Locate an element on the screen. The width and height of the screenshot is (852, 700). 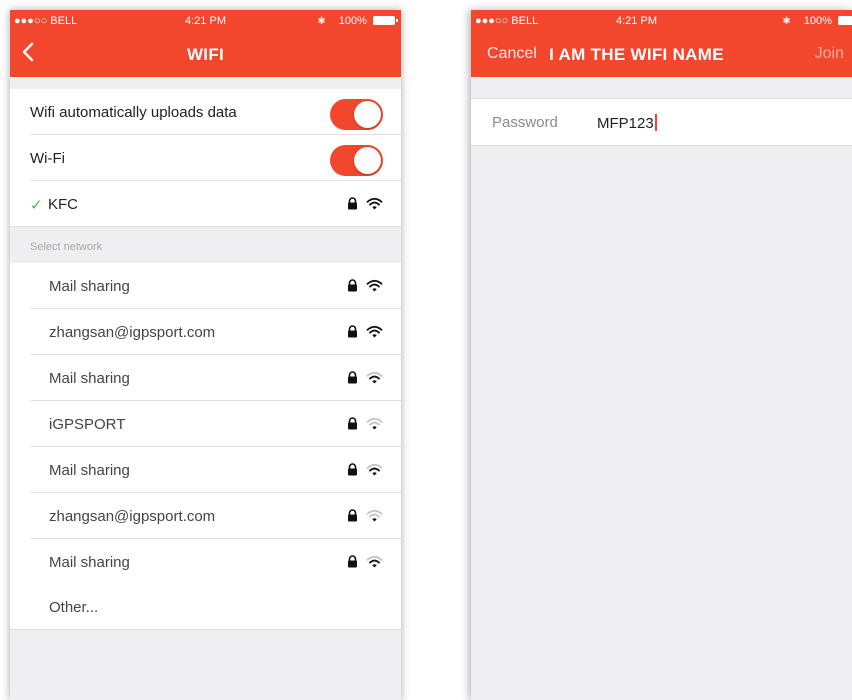
auto-upload-toggle is located at coordinates (356, 114).